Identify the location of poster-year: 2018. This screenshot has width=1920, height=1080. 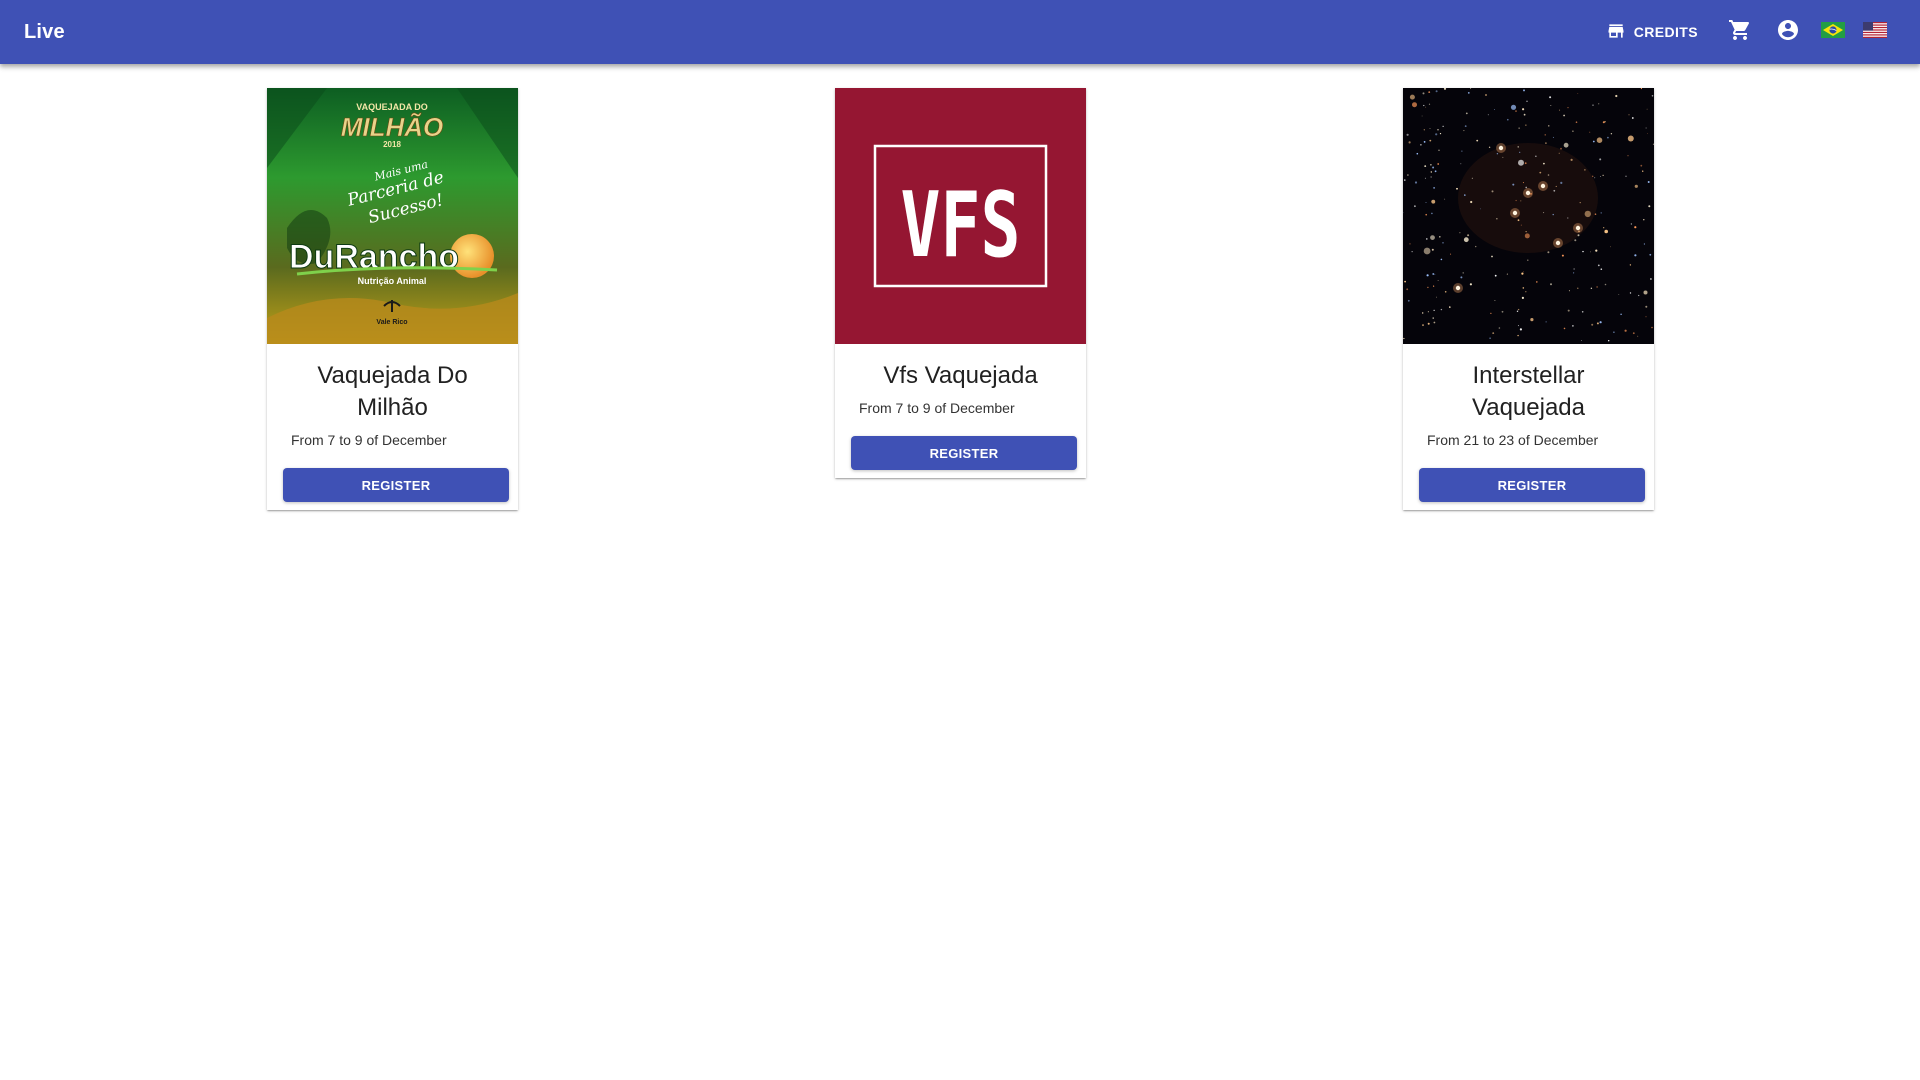
(392, 144).